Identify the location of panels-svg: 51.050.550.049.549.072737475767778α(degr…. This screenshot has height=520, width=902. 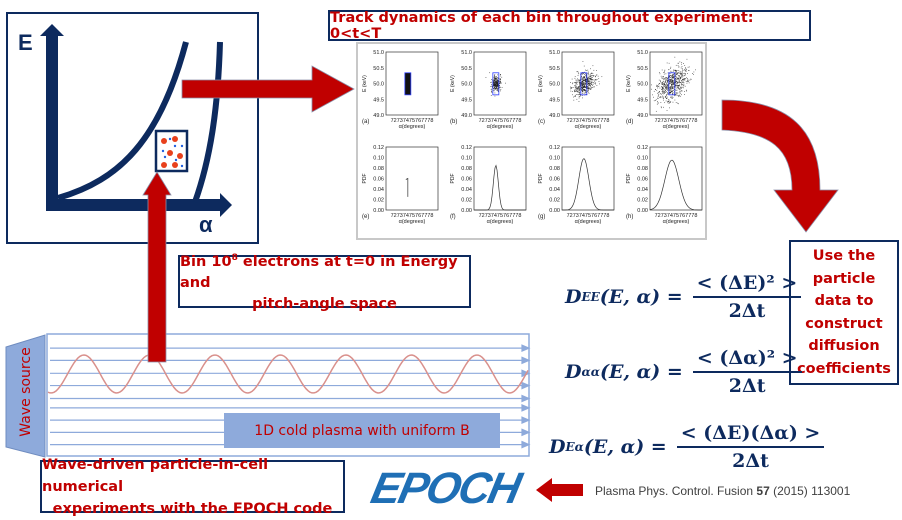
(532, 137).